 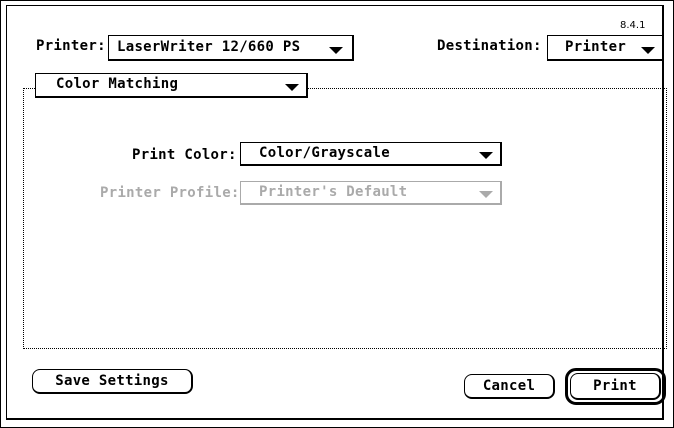 I want to click on printer-label: Printer:, so click(x=71, y=46).